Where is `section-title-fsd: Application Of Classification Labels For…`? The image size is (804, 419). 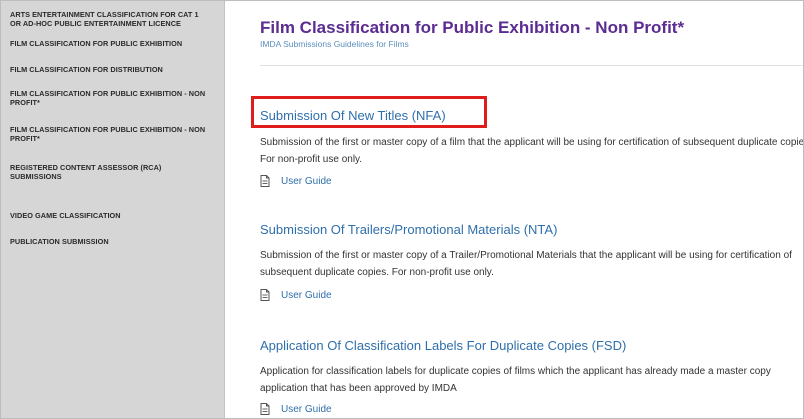
section-title-fsd: Application Of Classification Labels For… is located at coordinates (443, 345).